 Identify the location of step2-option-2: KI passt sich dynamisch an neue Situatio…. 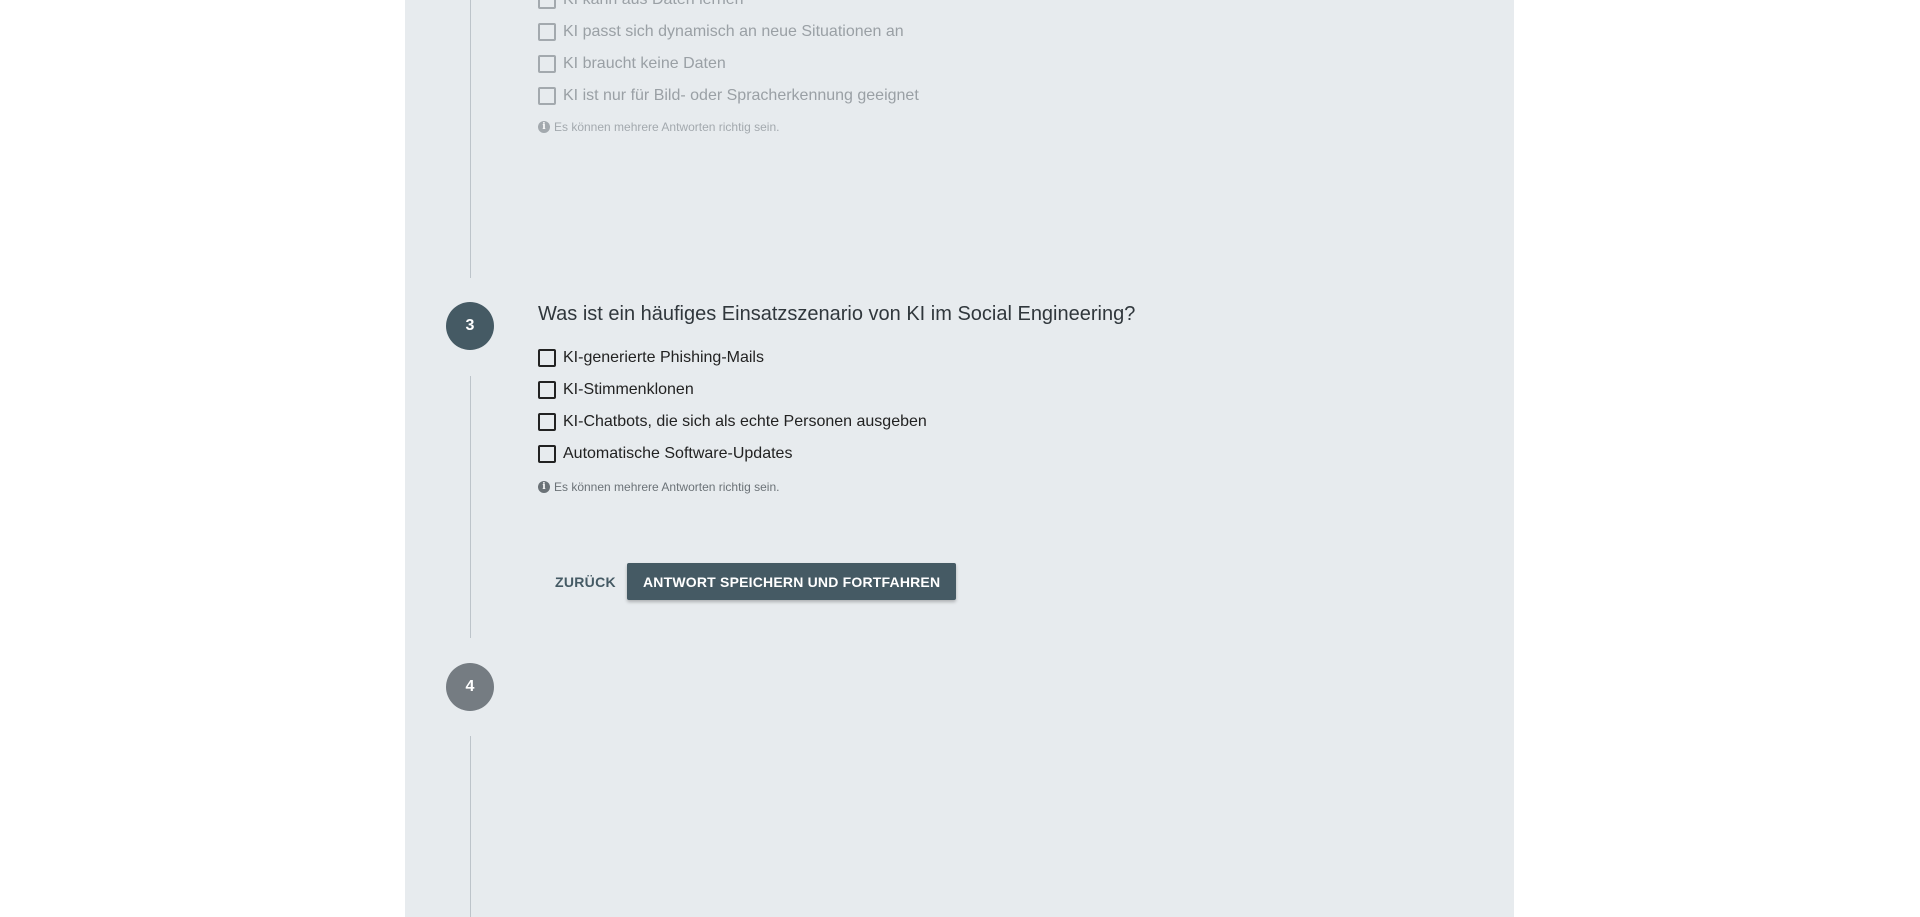
(728, 32).